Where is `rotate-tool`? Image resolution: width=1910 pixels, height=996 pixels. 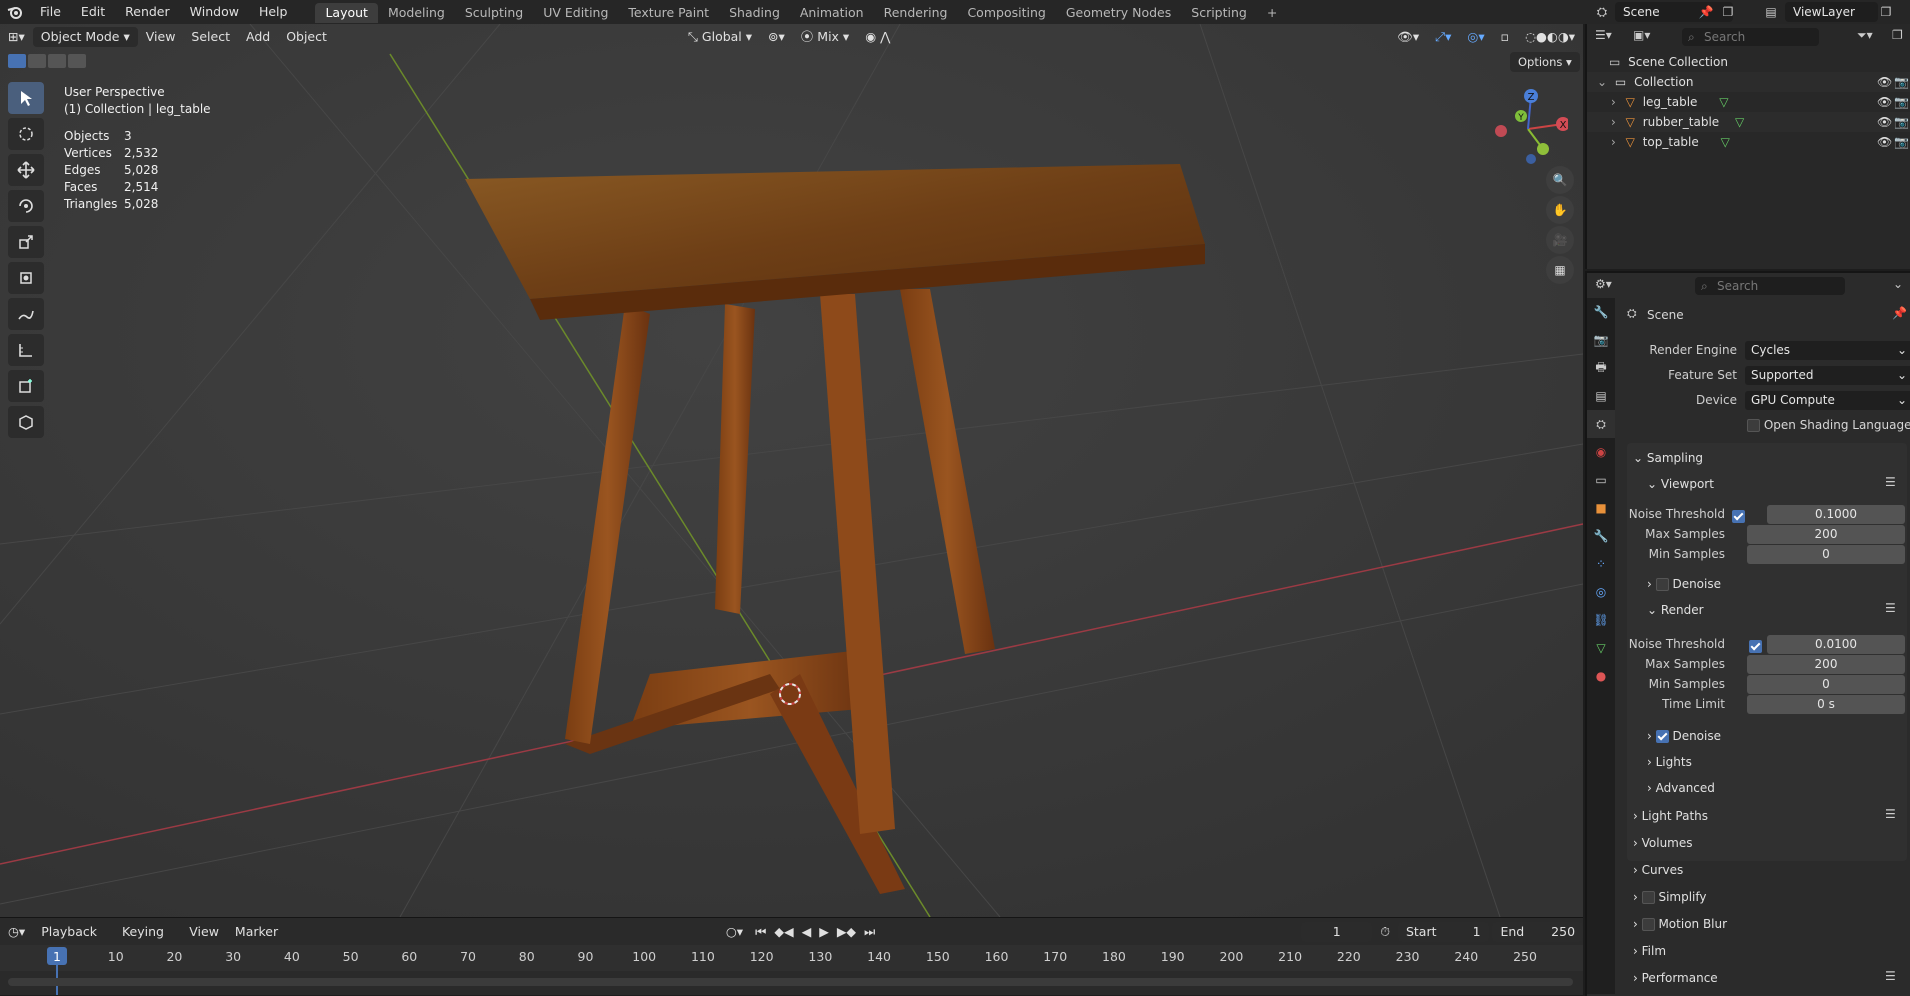
rotate-tool is located at coordinates (26, 206).